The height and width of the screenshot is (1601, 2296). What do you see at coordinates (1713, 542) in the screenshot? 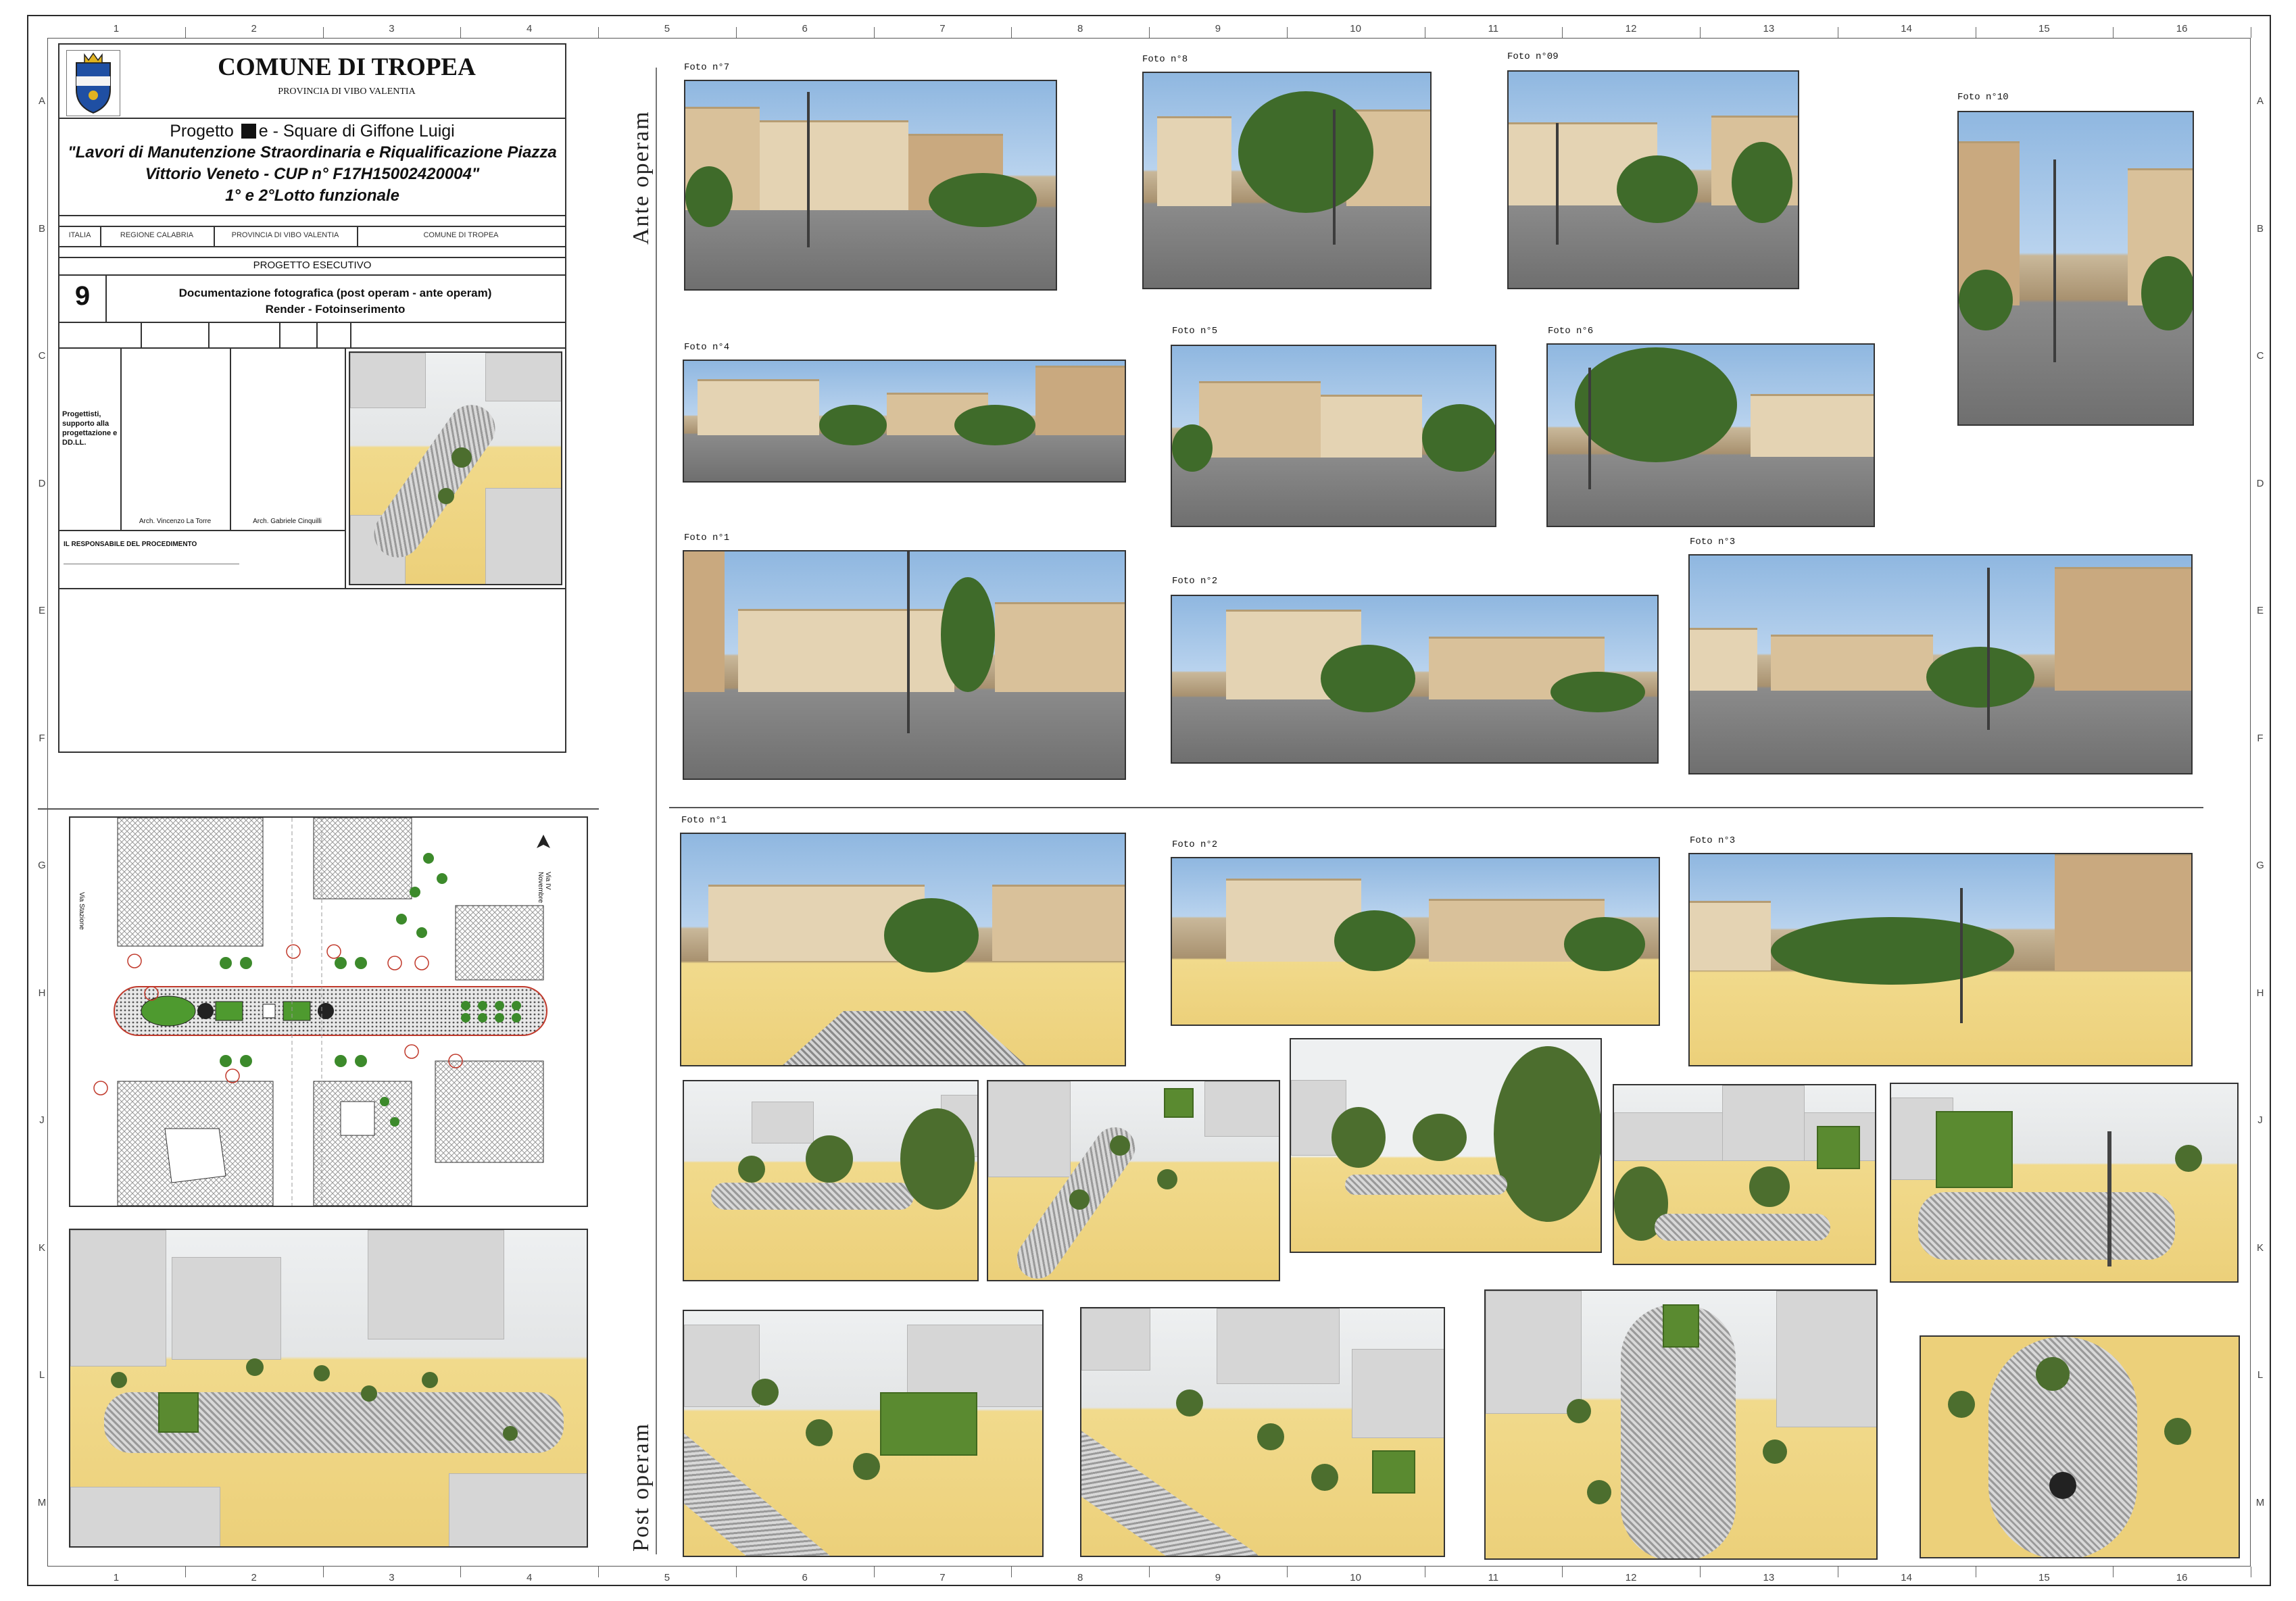
I see `caption-ante-3: Foto n°3` at bounding box center [1713, 542].